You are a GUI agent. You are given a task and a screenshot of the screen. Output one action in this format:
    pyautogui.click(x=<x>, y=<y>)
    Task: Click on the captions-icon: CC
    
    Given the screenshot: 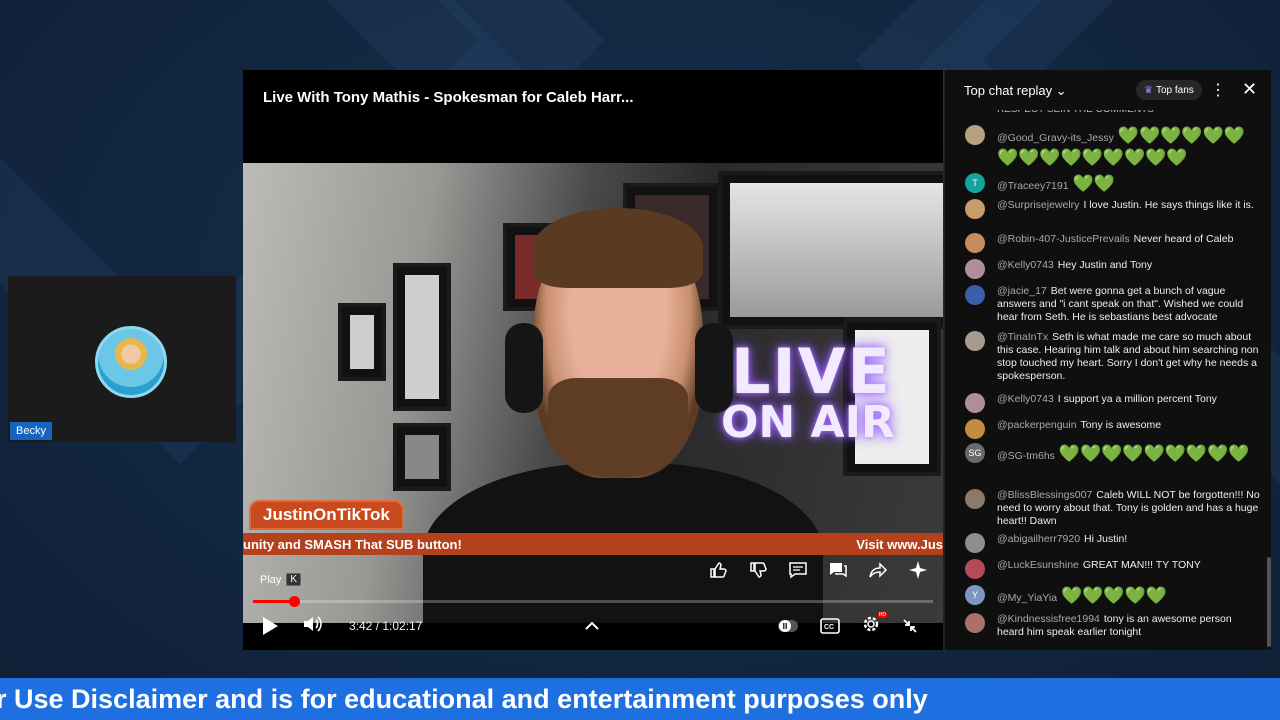 What is the action you would take?
    pyautogui.click(x=830, y=626)
    